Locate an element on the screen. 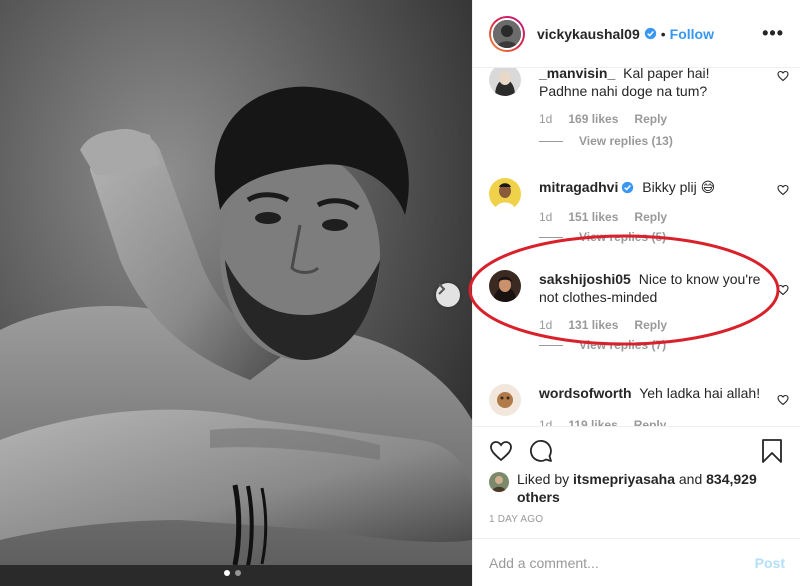  comment-username: mitragadhvi is located at coordinates (578, 187).